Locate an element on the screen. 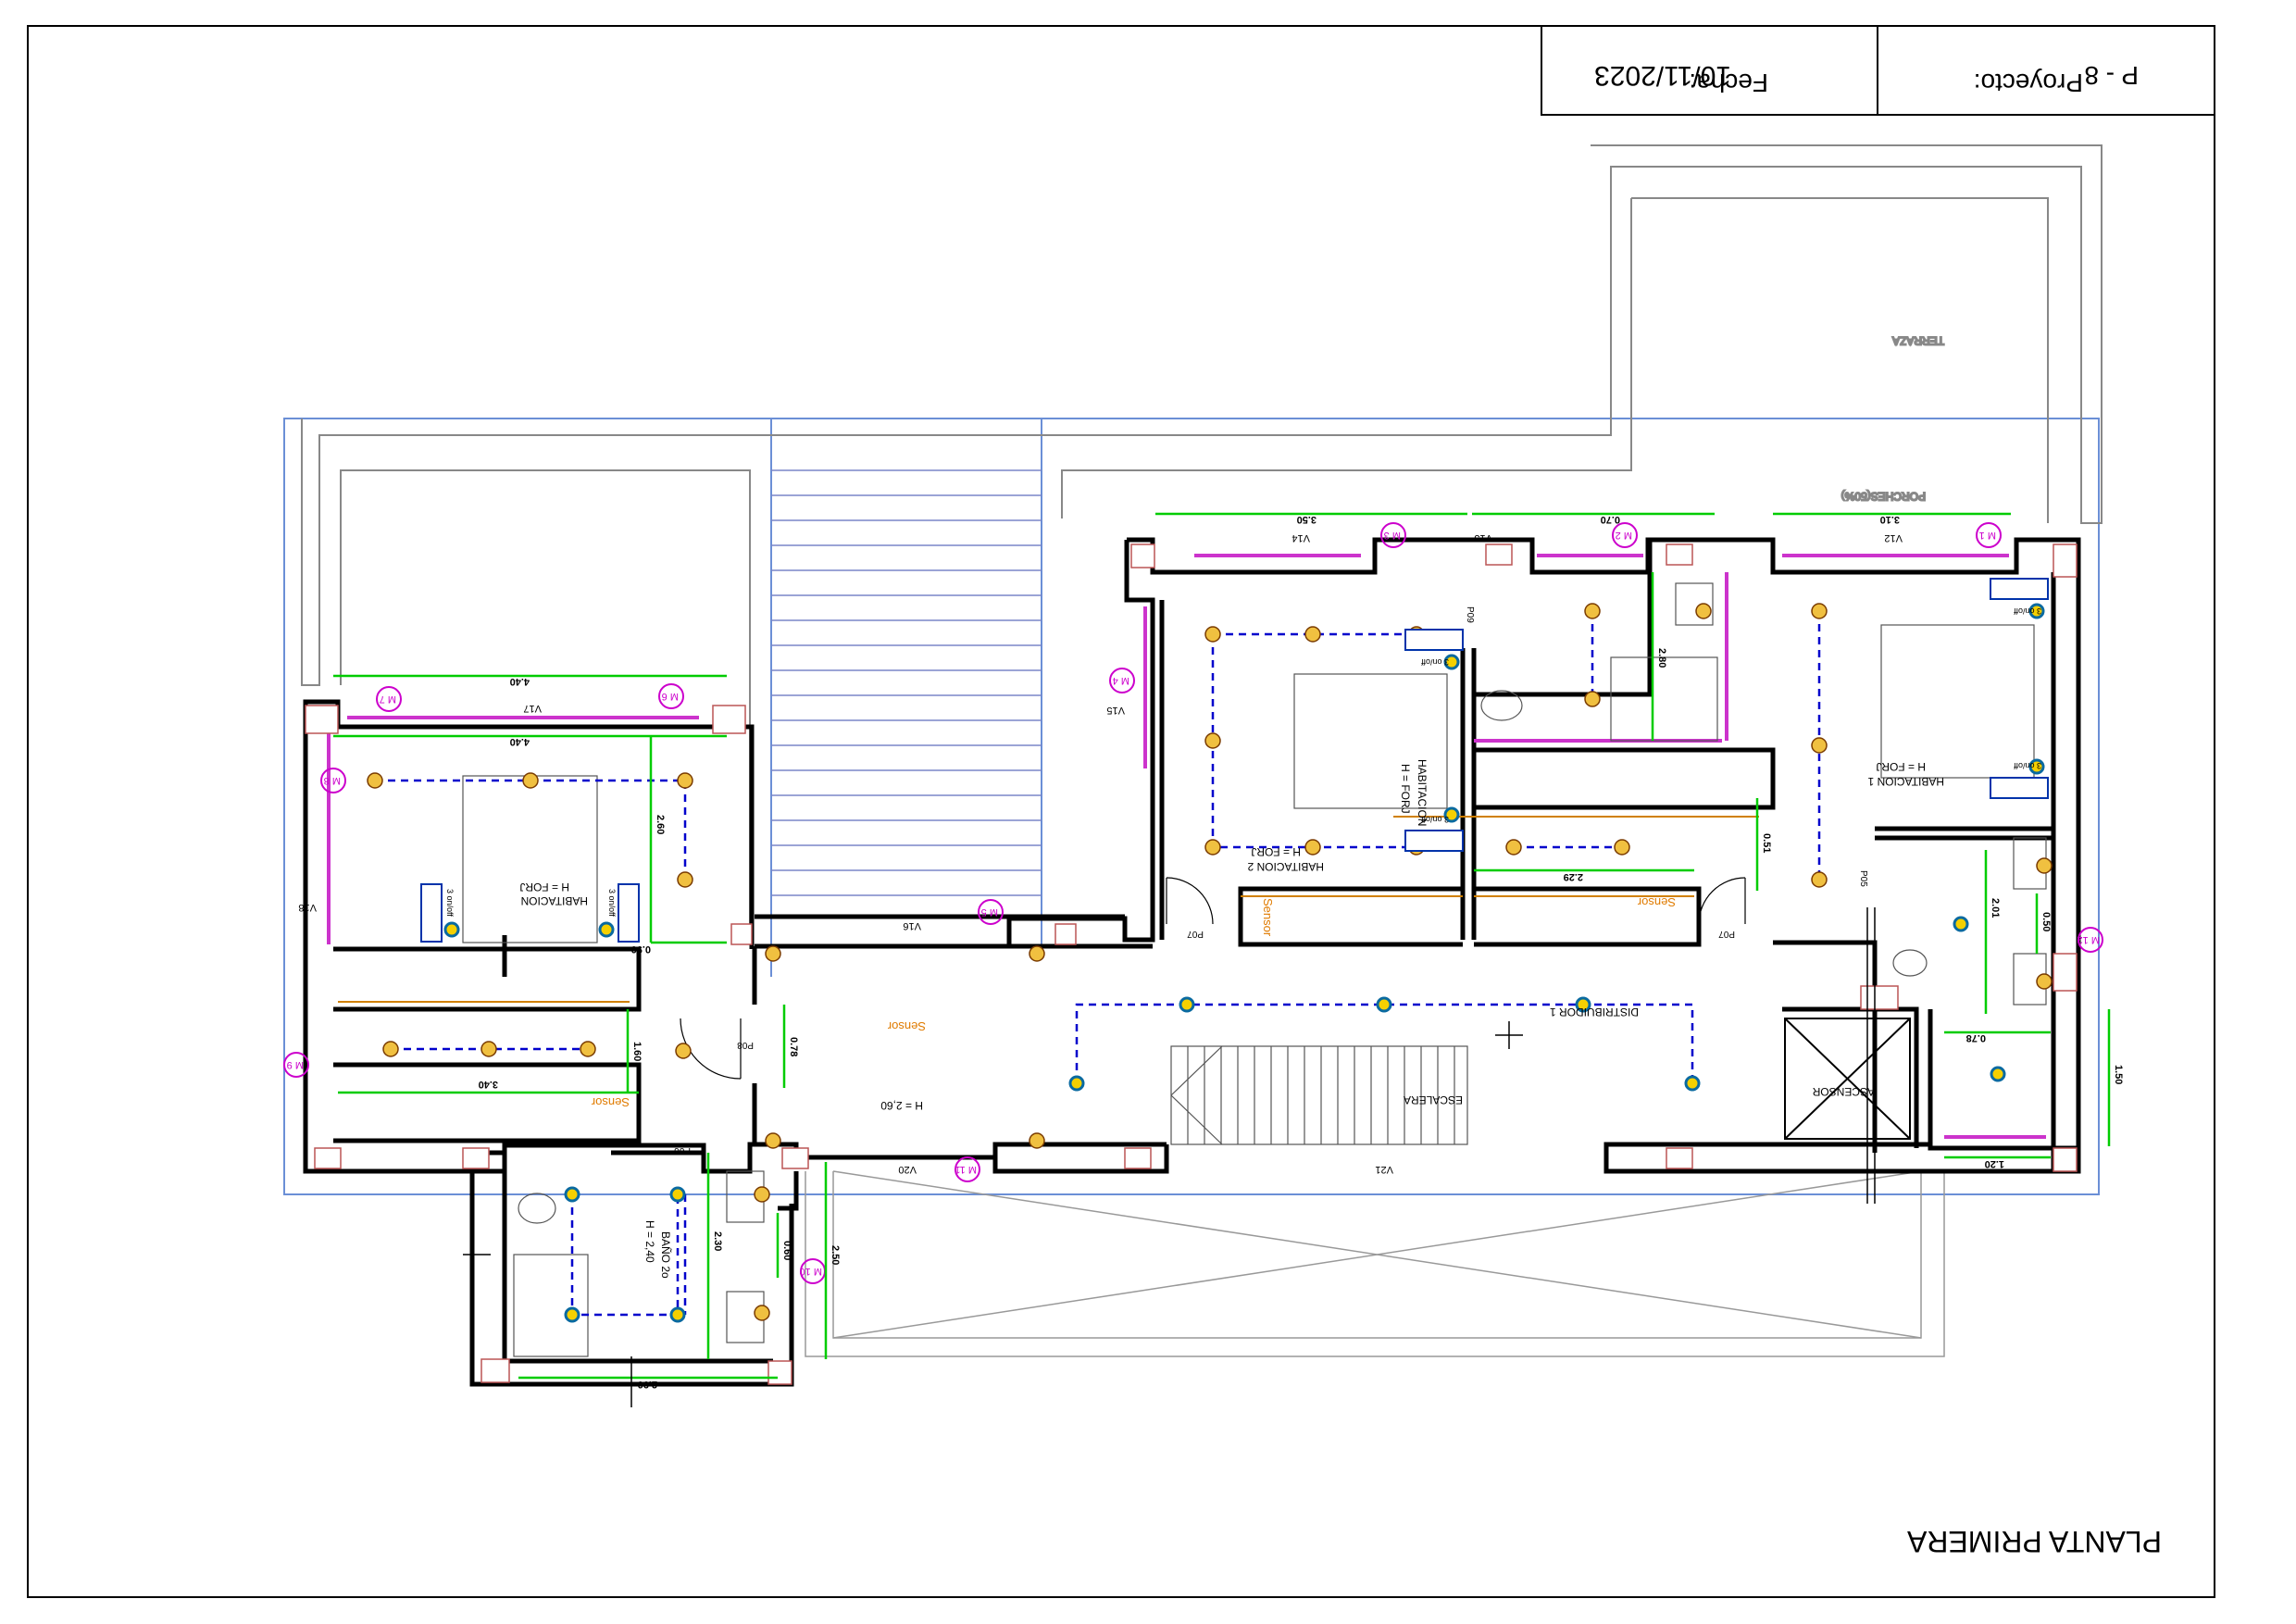 This screenshot has width=2296, height=1624. elevator-label: ASCENSOR is located at coordinates (1843, 1091).